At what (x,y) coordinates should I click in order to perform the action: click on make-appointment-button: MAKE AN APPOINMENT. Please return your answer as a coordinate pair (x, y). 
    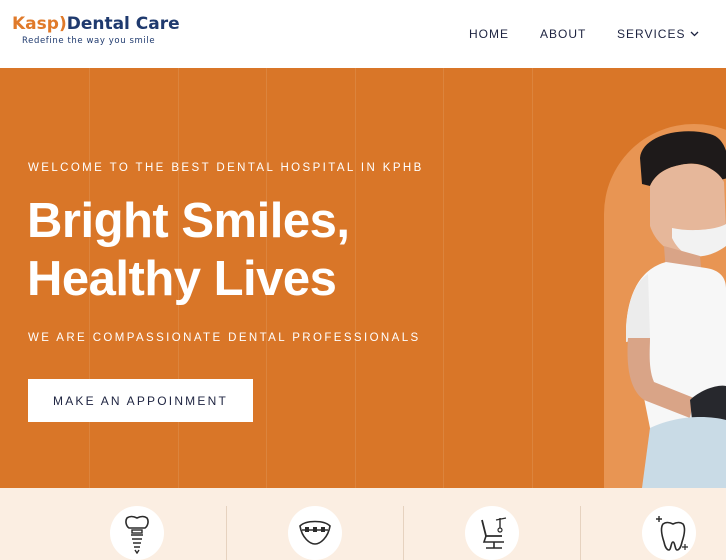
    Looking at the image, I should click on (140, 400).